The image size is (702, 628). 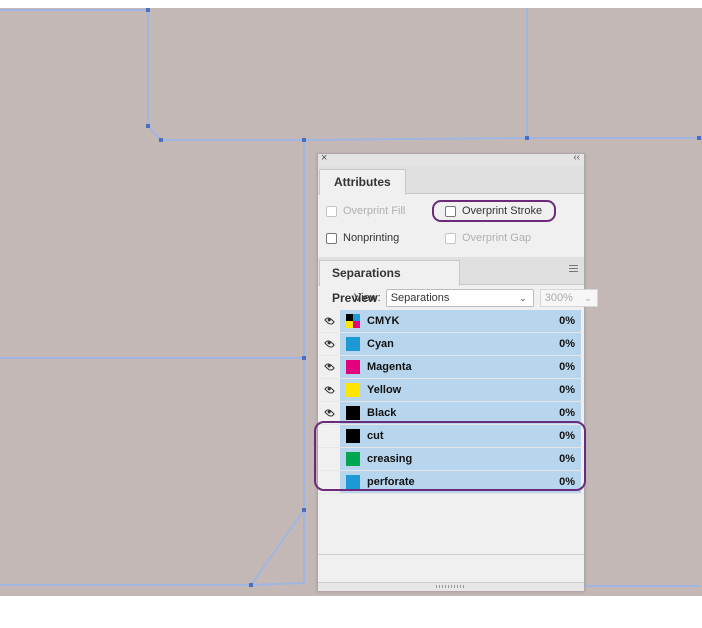 What do you see at coordinates (460, 390) in the screenshot?
I see `separation-row-body: Yellow 0%` at bounding box center [460, 390].